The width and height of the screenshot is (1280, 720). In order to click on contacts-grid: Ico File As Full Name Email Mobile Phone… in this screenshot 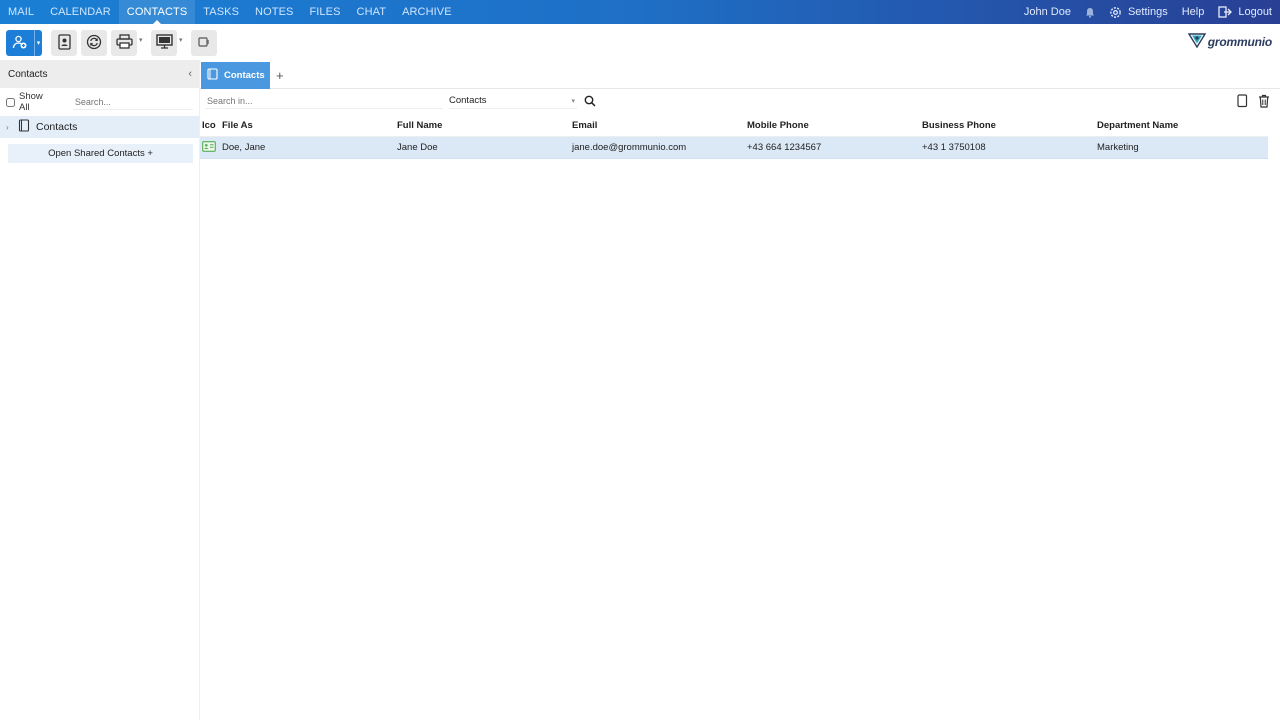, I will do `click(734, 136)`.